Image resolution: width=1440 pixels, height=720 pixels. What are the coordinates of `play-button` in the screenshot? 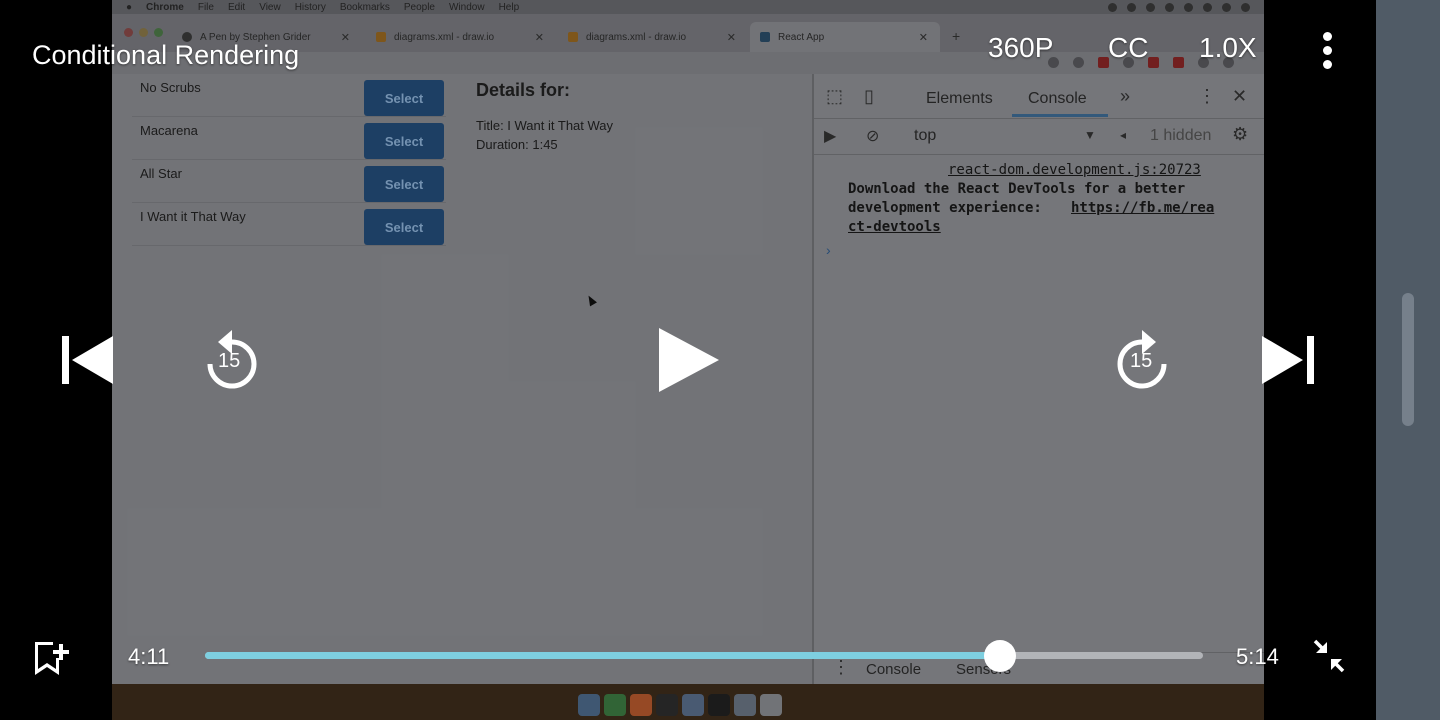 It's located at (689, 360).